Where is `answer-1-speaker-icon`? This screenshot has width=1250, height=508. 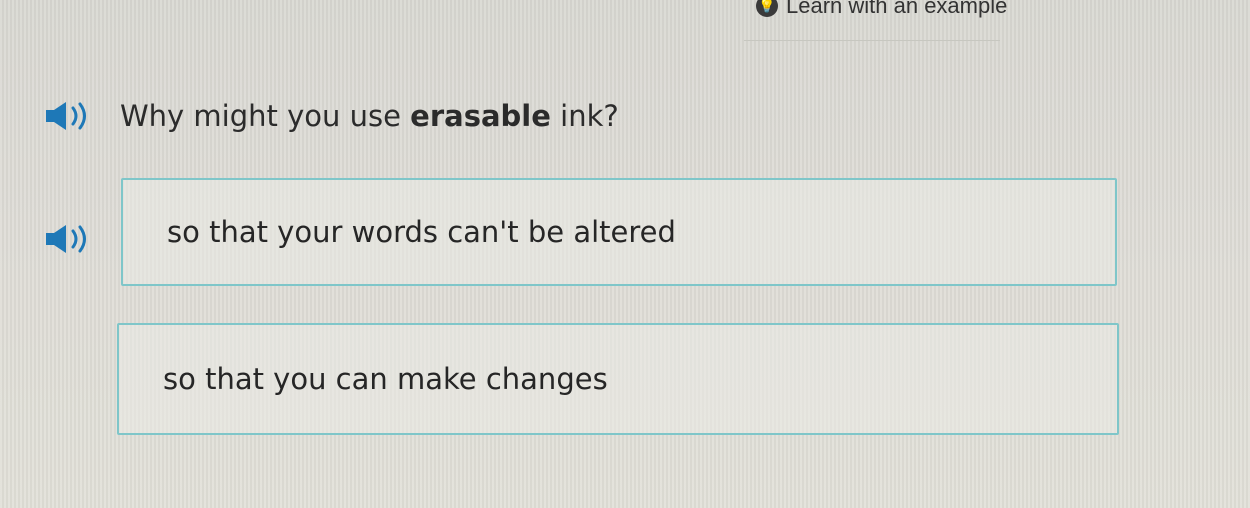
answer-1-speaker-icon is located at coordinates (70, 239).